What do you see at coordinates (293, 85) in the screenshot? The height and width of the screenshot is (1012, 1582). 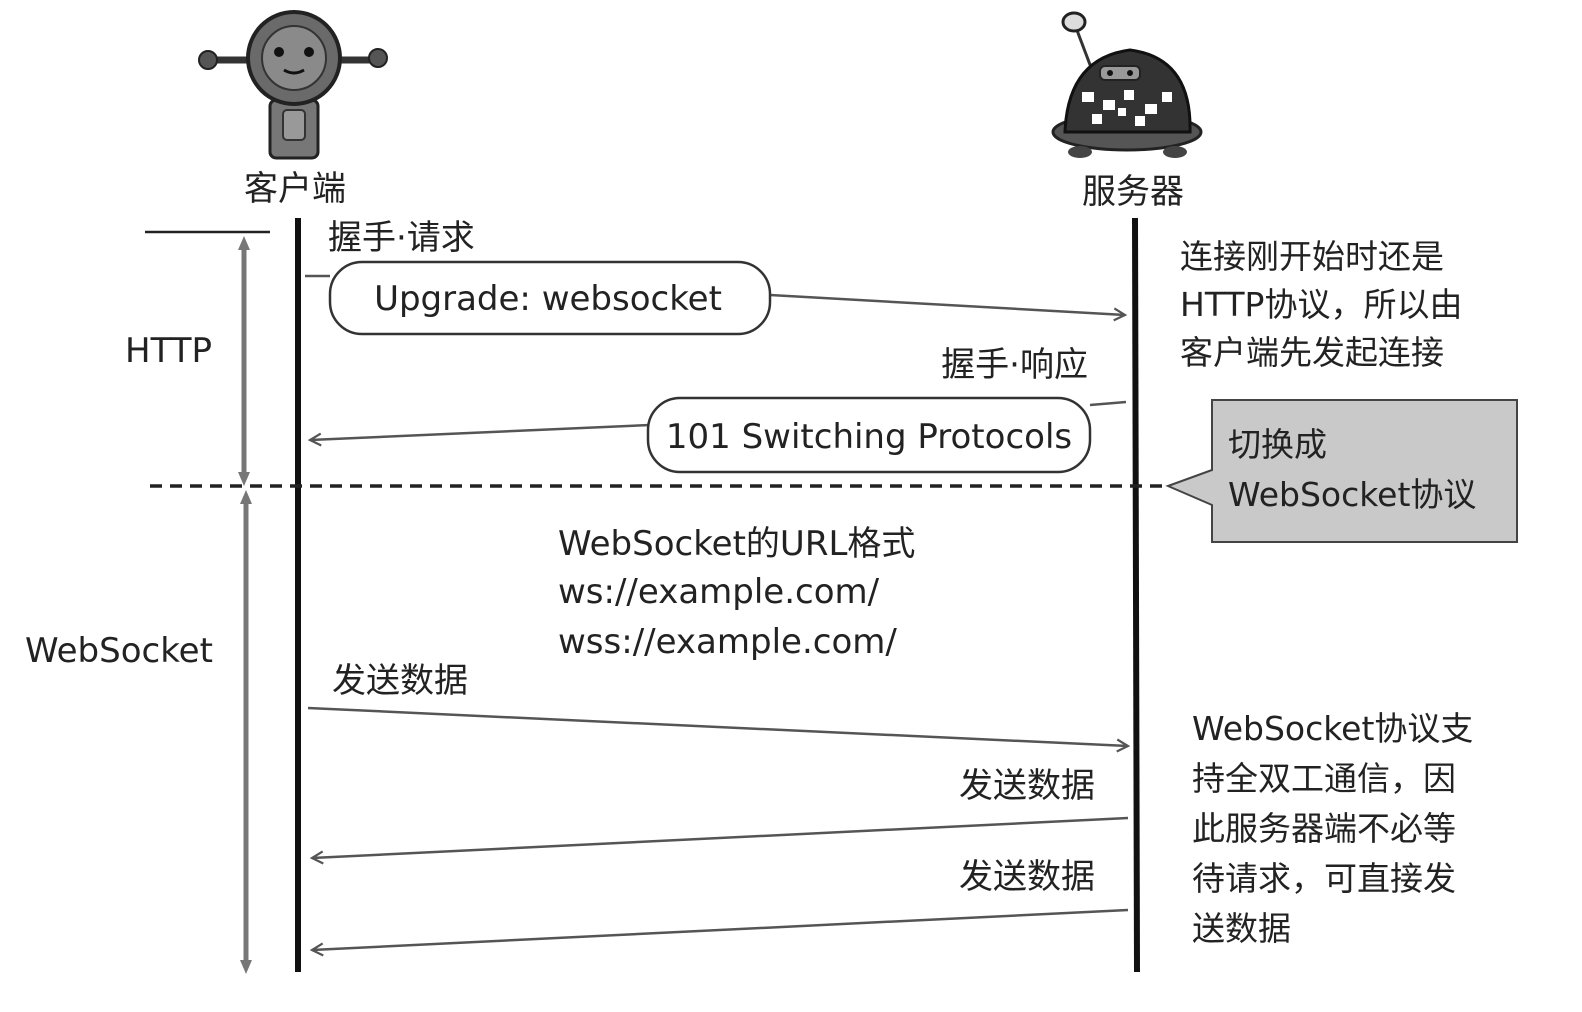 I see `client-robot-icon` at bounding box center [293, 85].